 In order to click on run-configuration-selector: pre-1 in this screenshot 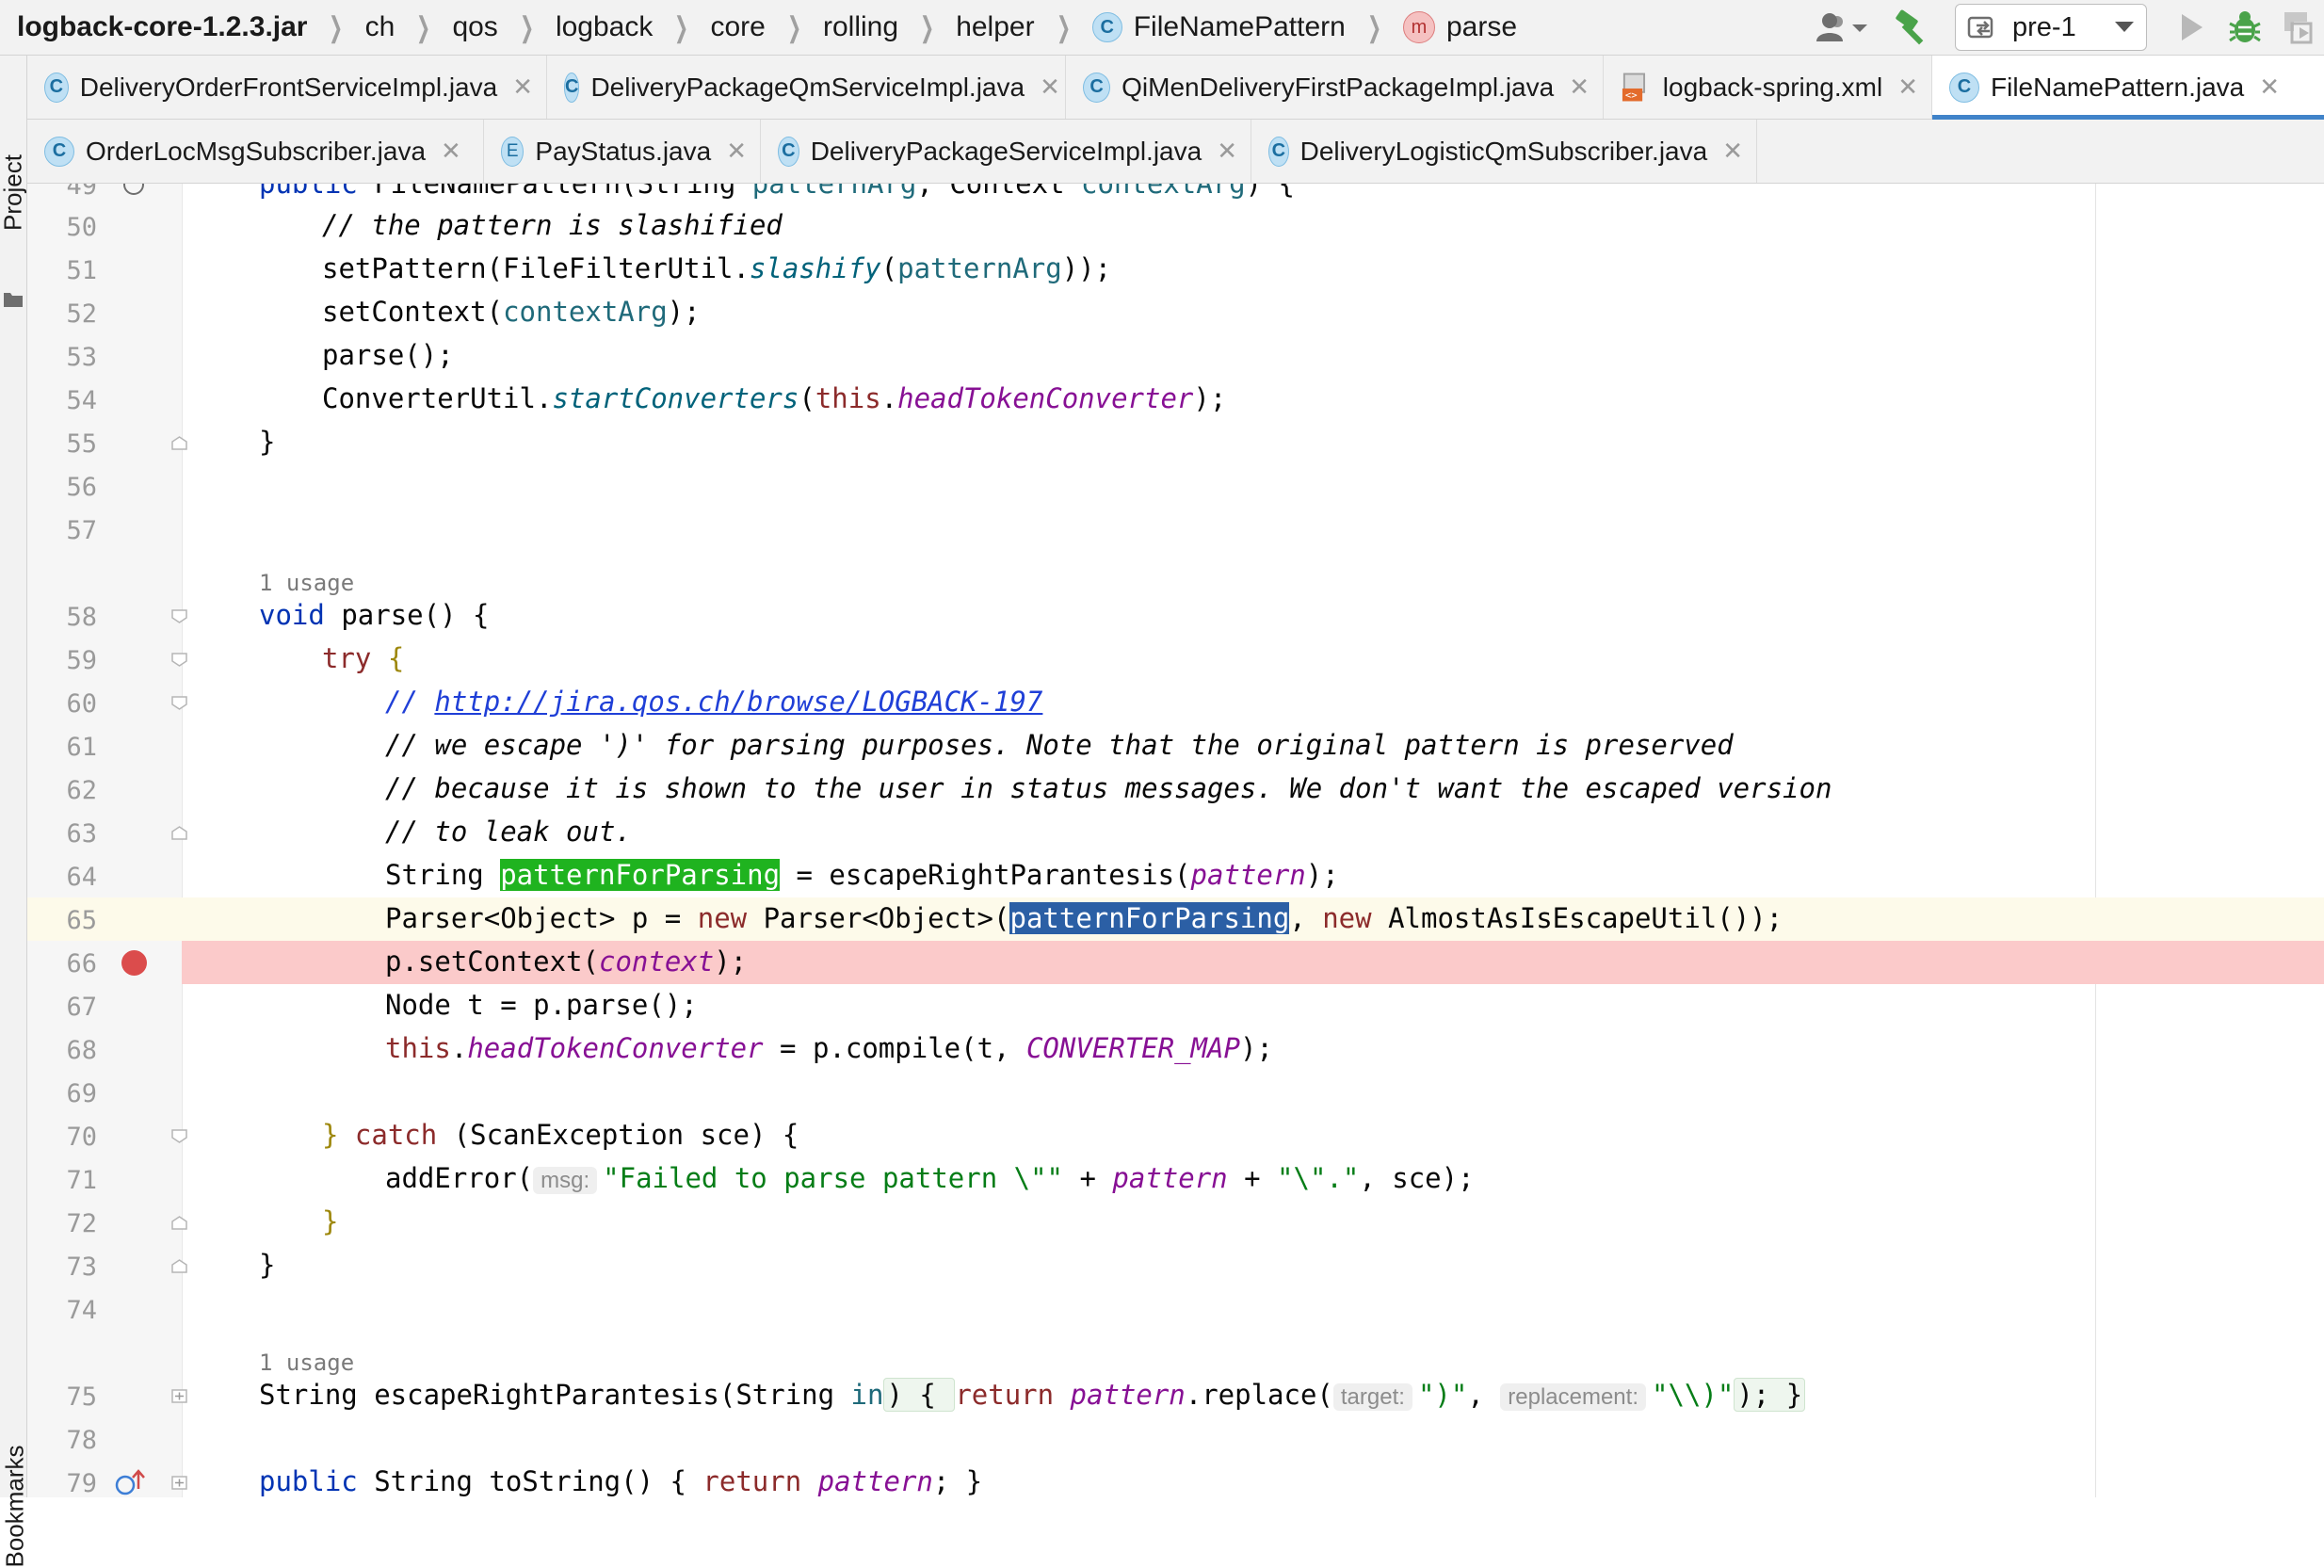, I will do `click(2051, 27)`.